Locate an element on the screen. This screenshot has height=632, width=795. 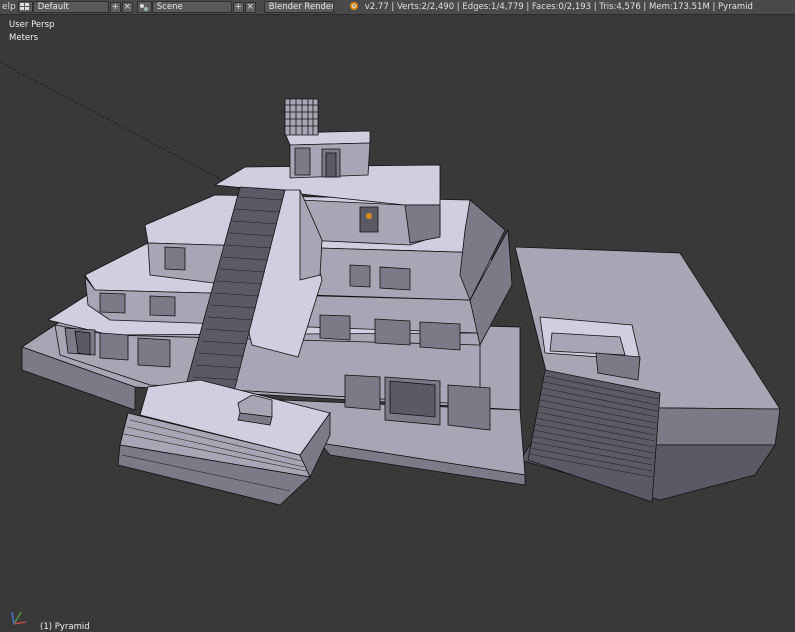
screen-layout-icon is located at coordinates (25, 7).